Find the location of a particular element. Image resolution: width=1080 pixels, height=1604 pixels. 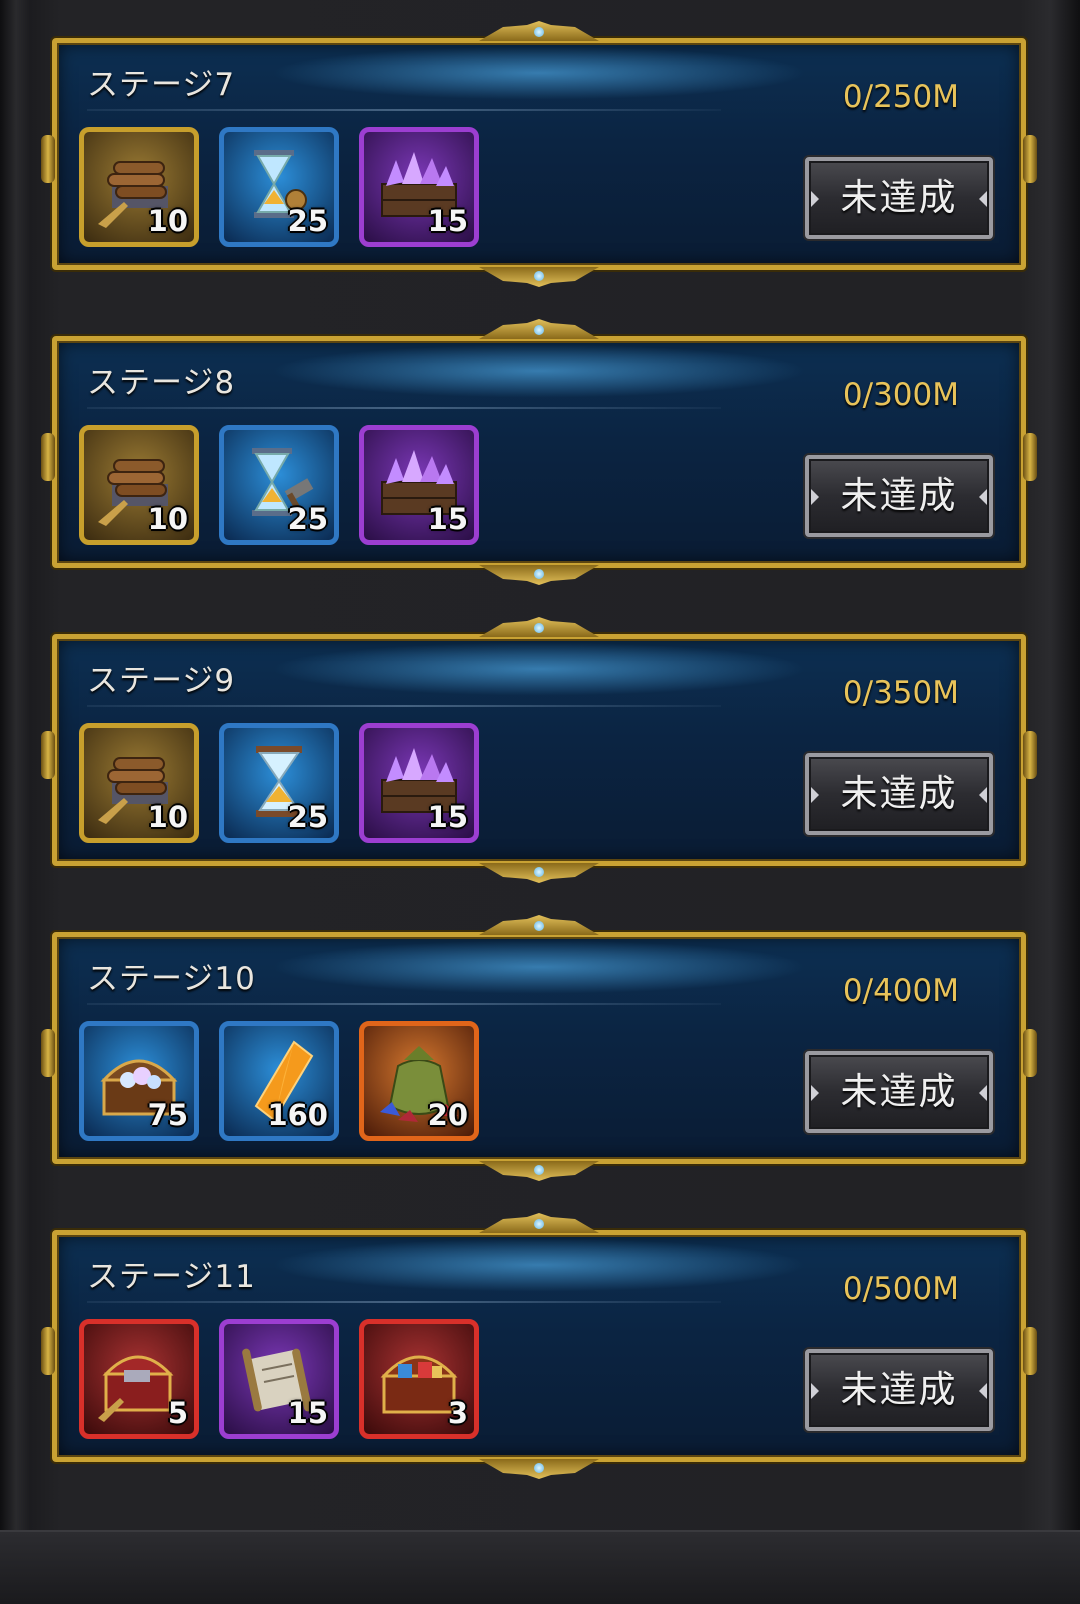

bottom-bar is located at coordinates (540, 1567).